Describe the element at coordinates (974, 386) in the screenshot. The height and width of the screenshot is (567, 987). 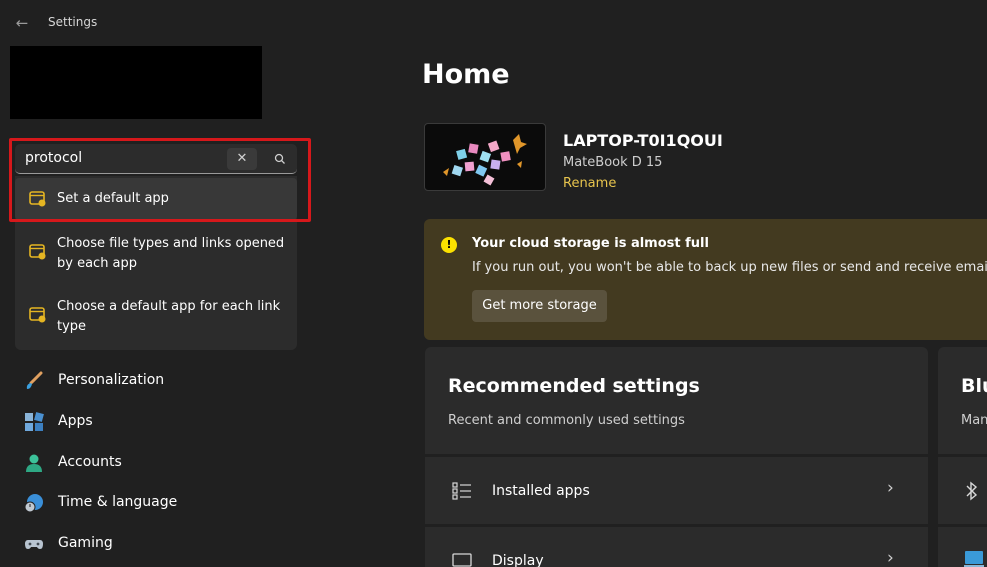
I see `card-title: Blu` at that location.